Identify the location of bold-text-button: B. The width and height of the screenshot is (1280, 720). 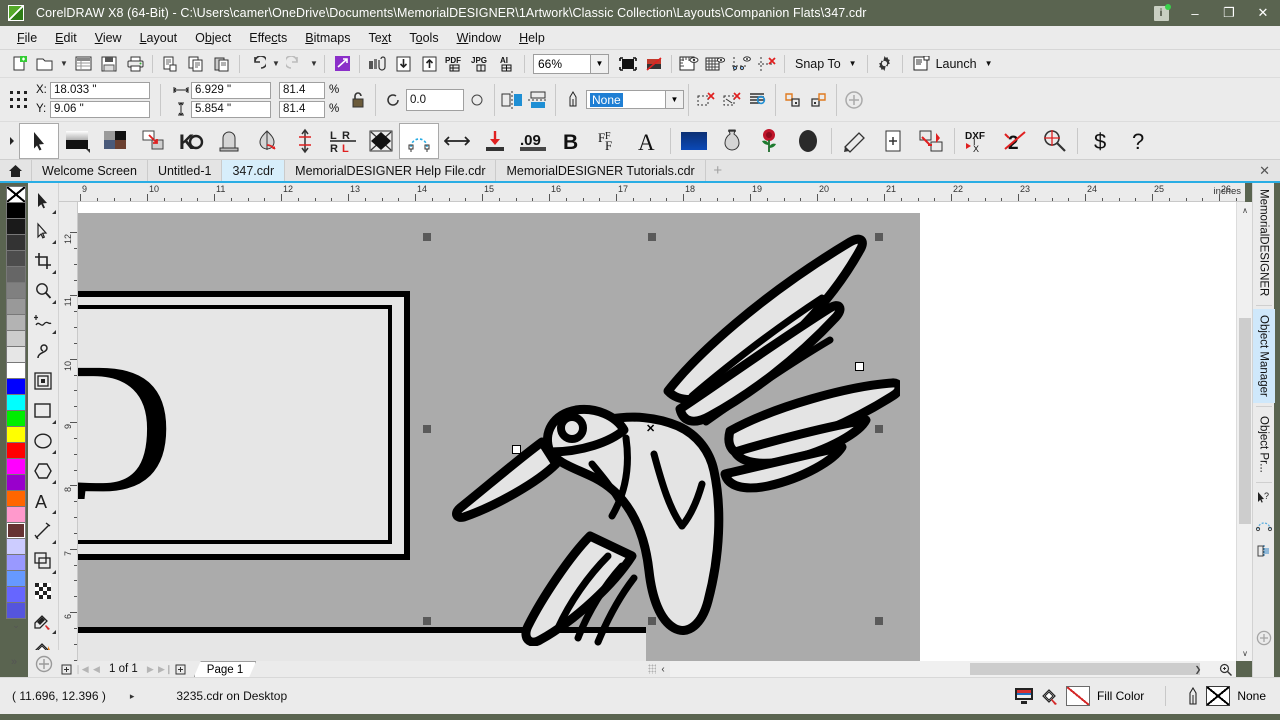
(571, 141).